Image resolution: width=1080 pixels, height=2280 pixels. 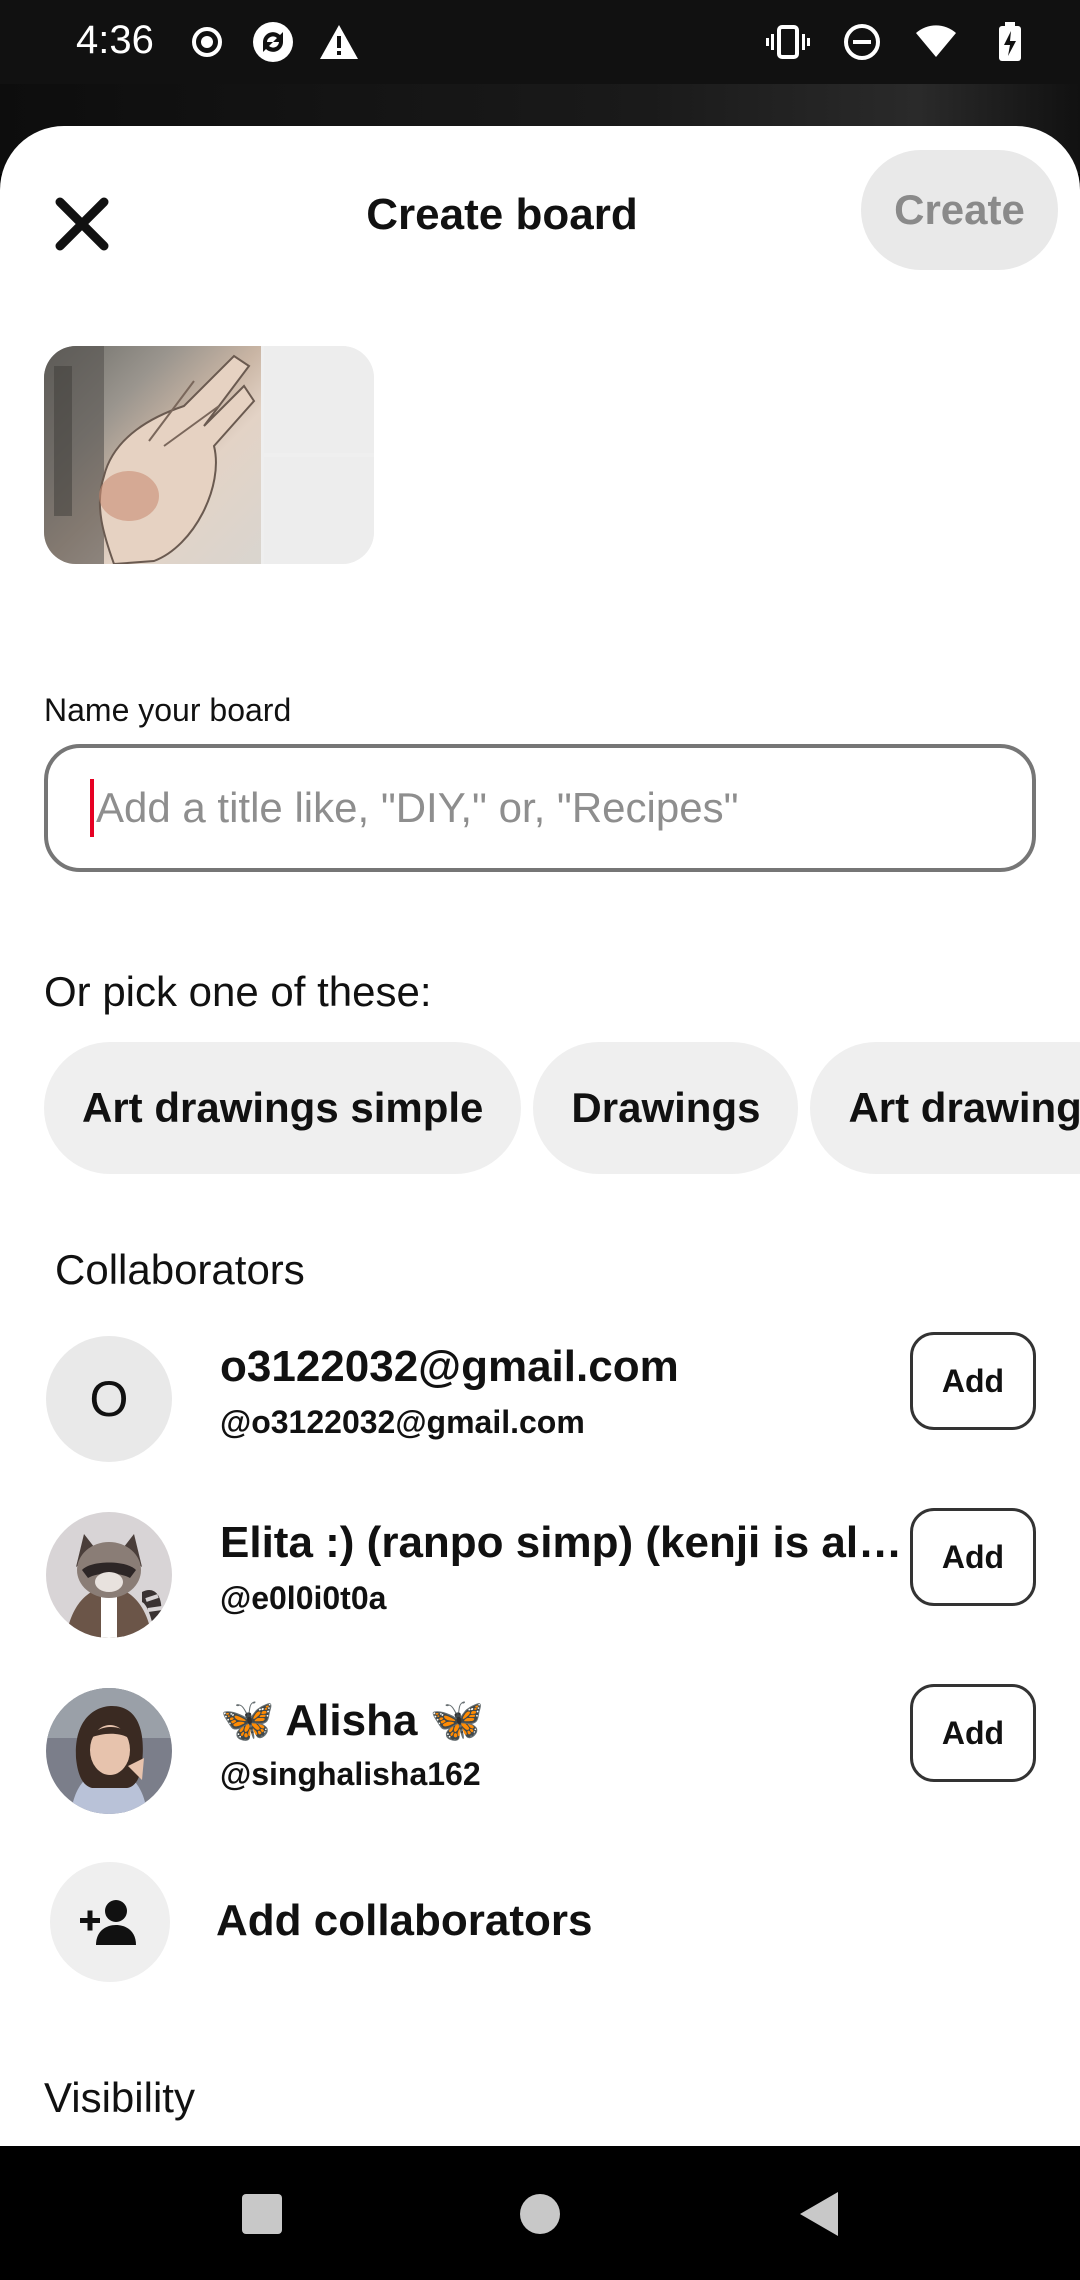 What do you see at coordinates (788, 42) in the screenshot?
I see `vibrate-icon` at bounding box center [788, 42].